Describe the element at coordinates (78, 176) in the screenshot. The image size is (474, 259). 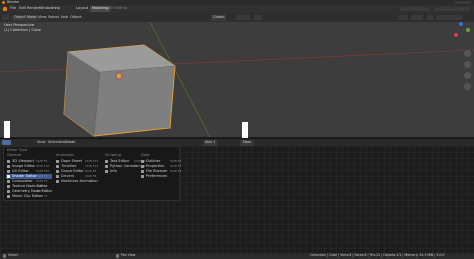
I see `menu-item: Drivers Shift F6` at that location.